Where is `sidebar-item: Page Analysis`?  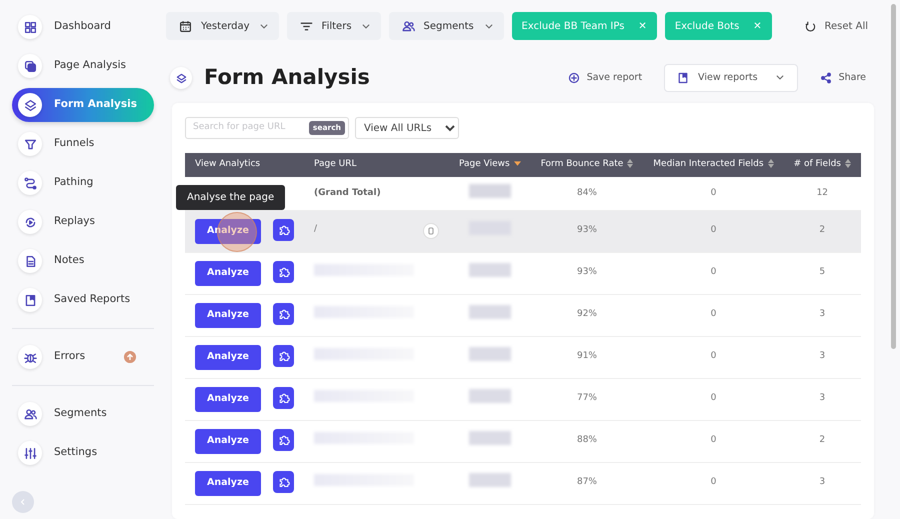 sidebar-item: Page Analysis is located at coordinates (83, 66).